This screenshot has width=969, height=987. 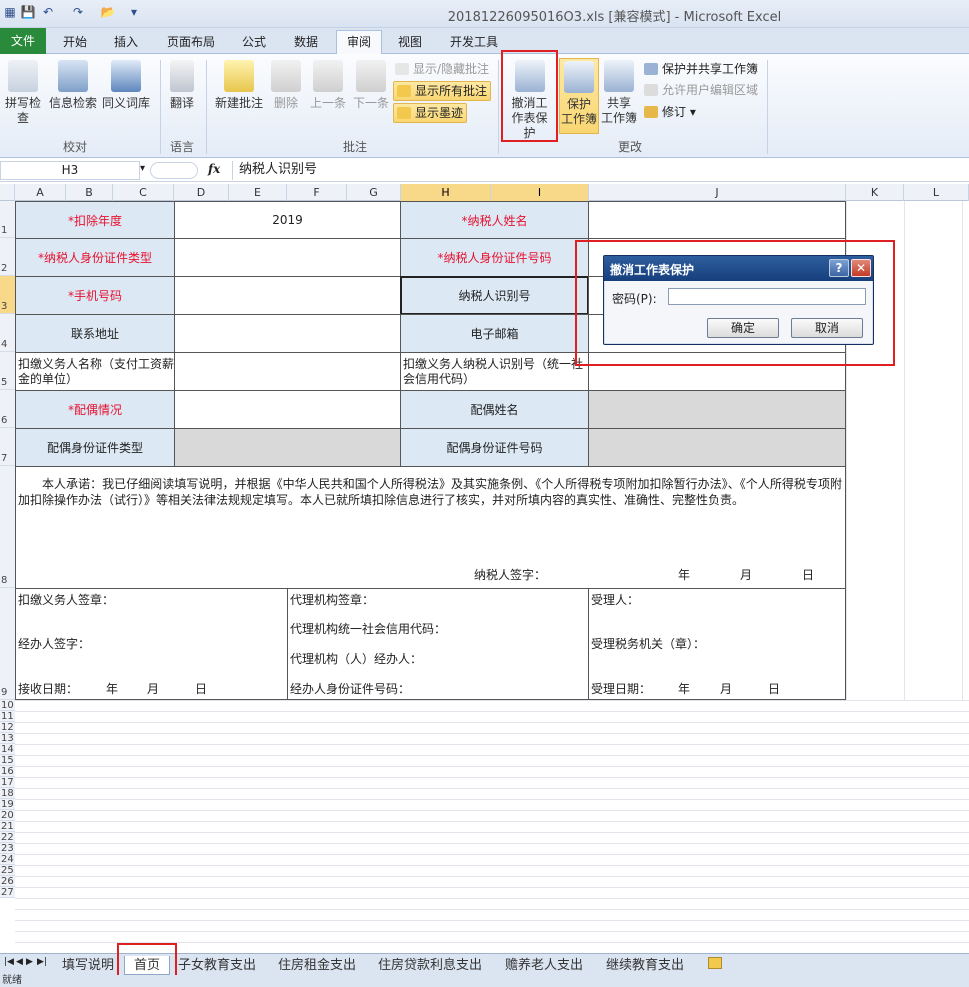 I want to click on row-header: 15, so click(x=7, y=760).